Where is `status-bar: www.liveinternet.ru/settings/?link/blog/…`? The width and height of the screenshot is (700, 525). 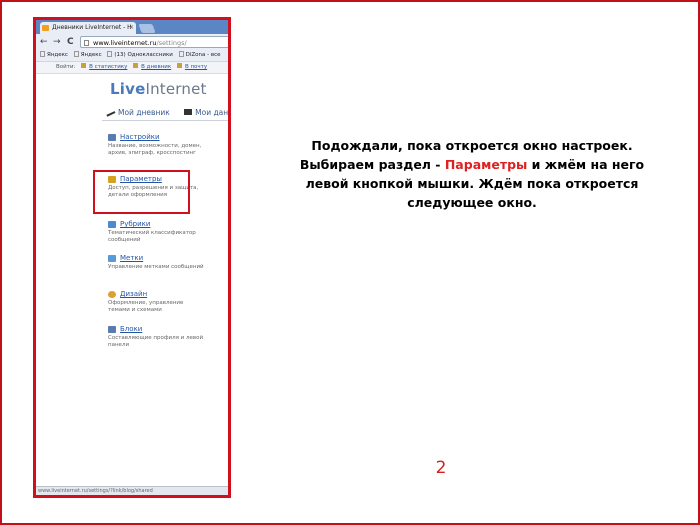 status-bar: www.liveinternet.ru/settings/?link/blog/… is located at coordinates (132, 490).